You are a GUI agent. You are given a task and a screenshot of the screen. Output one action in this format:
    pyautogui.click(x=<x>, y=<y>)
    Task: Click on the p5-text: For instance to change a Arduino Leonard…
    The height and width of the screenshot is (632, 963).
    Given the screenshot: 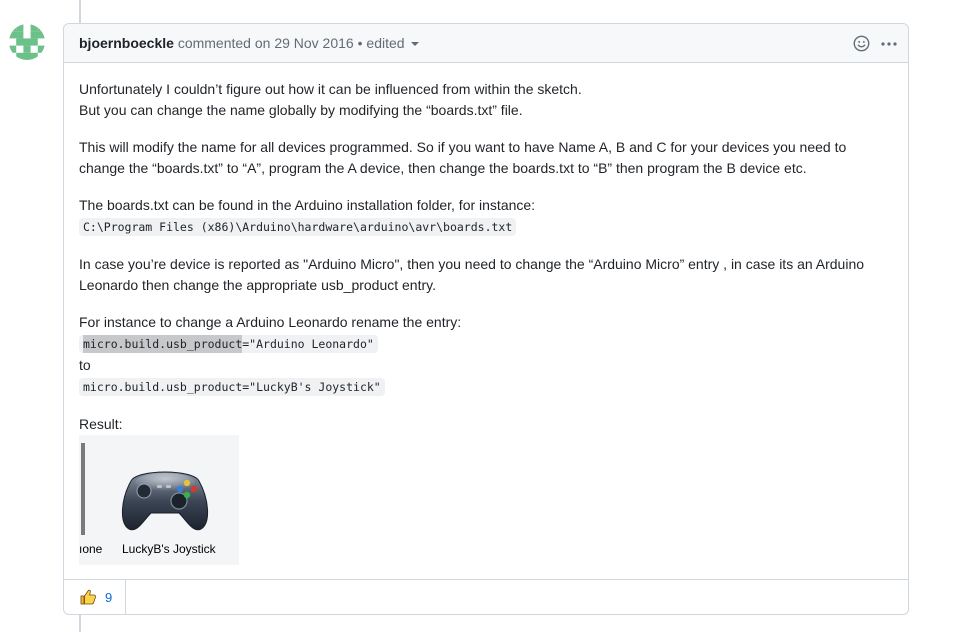 What is the action you would take?
    pyautogui.click(x=270, y=322)
    